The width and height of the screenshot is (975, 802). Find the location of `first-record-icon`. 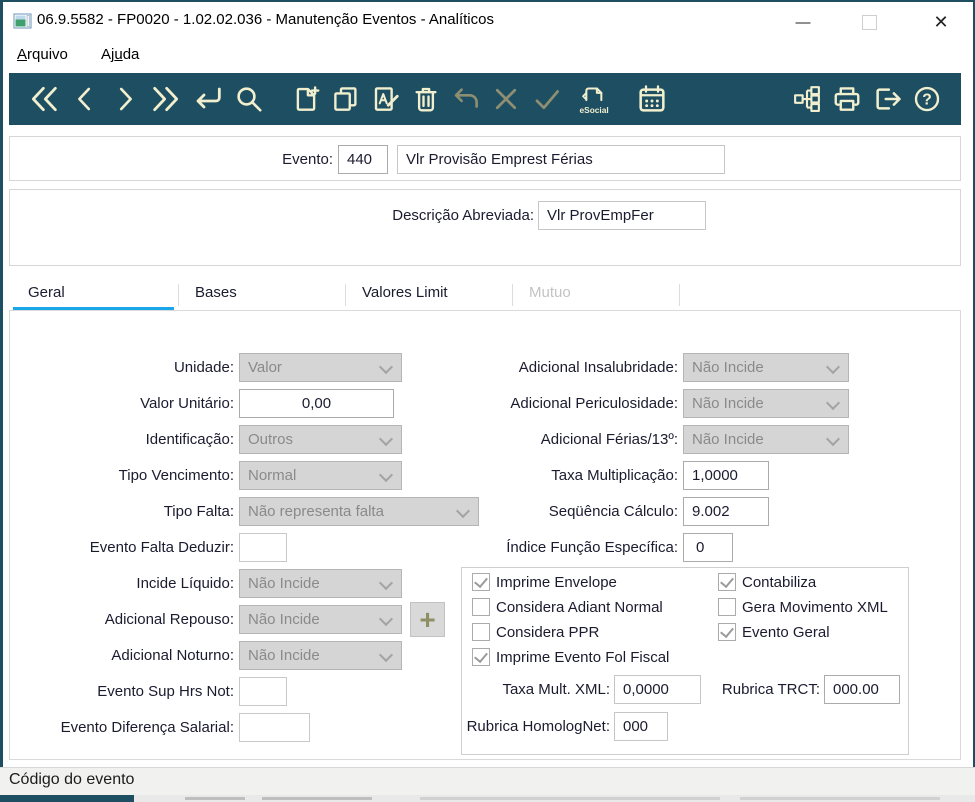

first-record-icon is located at coordinates (44, 99).